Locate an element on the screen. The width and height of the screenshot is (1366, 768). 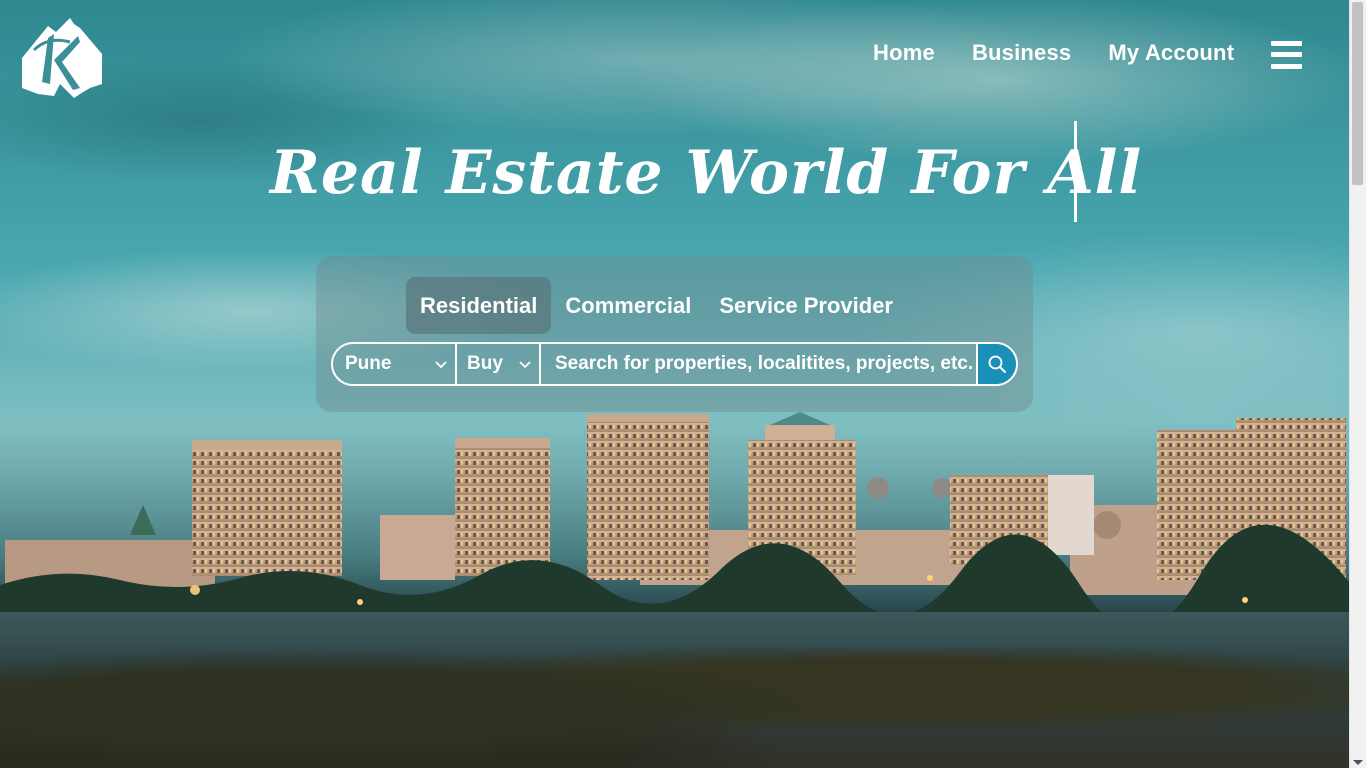
hamburger-menu-icon is located at coordinates (1286, 55).